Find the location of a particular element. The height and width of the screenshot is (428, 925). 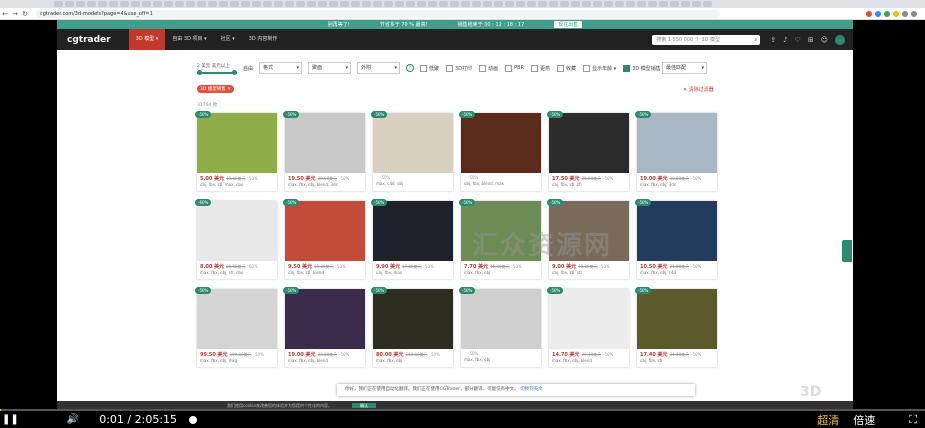

filter-checkbox: 更热 is located at coordinates (540, 68).